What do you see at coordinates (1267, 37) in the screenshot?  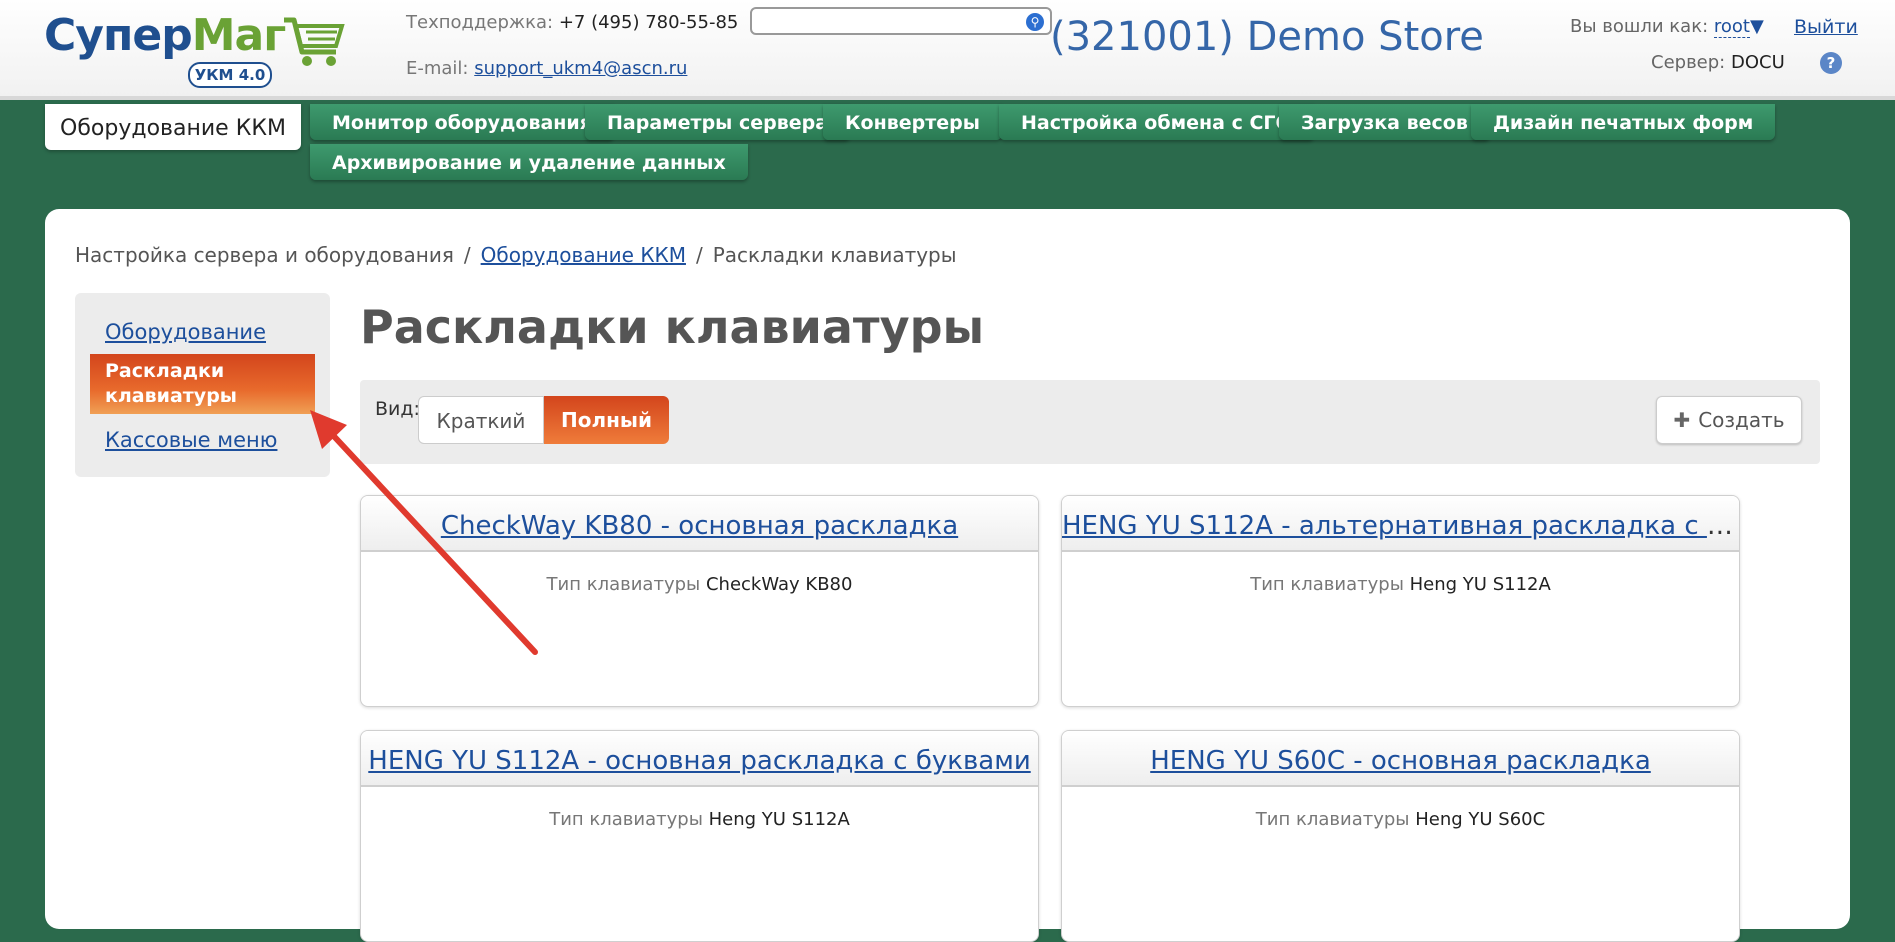 I see `store-name: (321001) Demo Store` at bounding box center [1267, 37].